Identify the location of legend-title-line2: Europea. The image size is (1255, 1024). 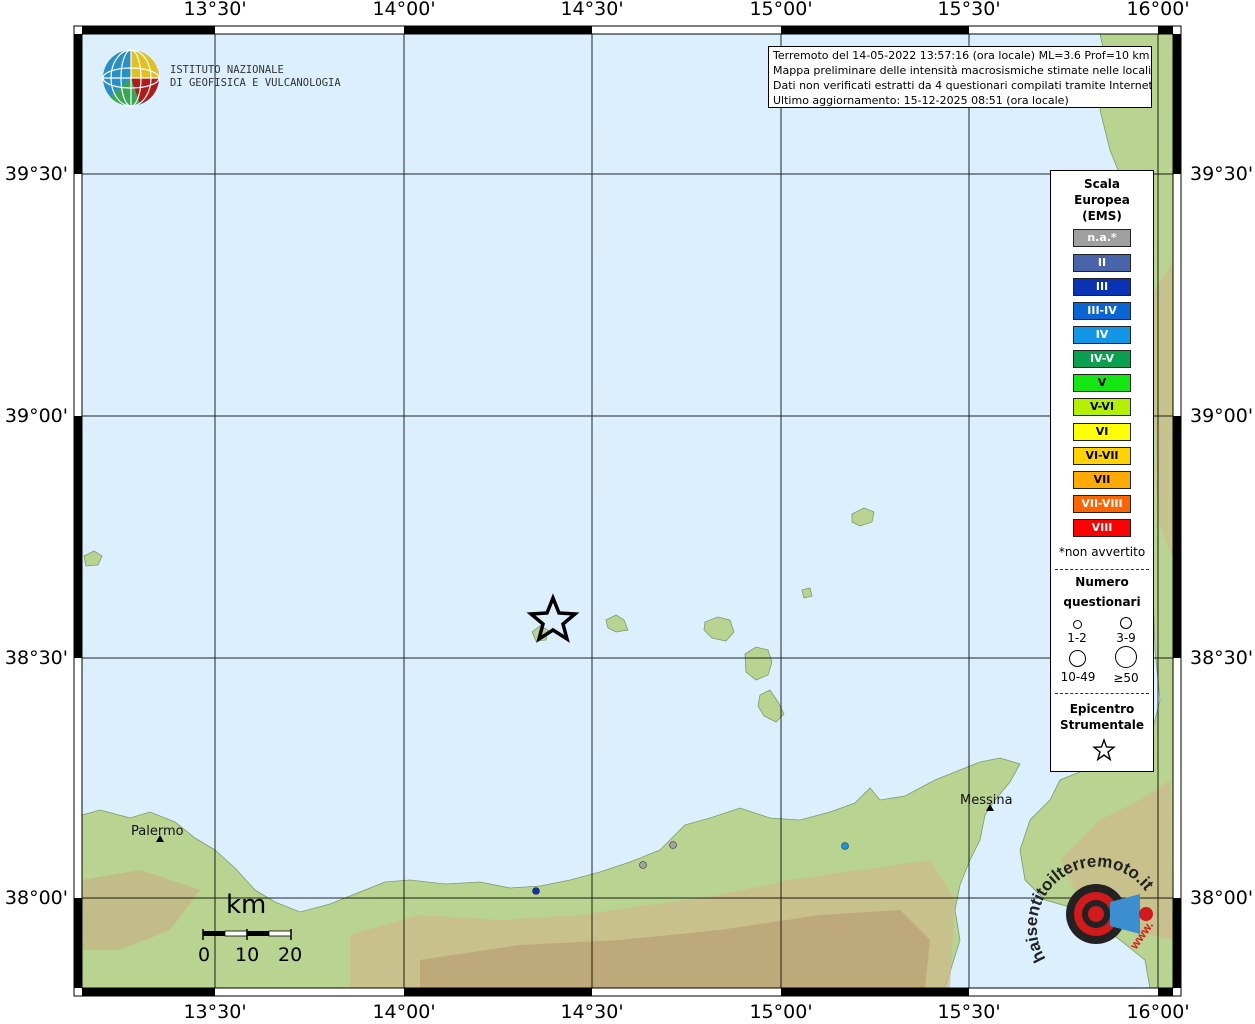
(1102, 200).